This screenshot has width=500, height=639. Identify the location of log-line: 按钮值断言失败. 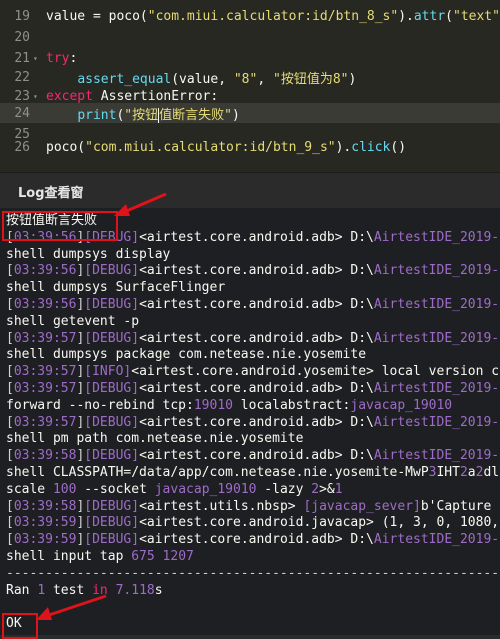
(51, 220).